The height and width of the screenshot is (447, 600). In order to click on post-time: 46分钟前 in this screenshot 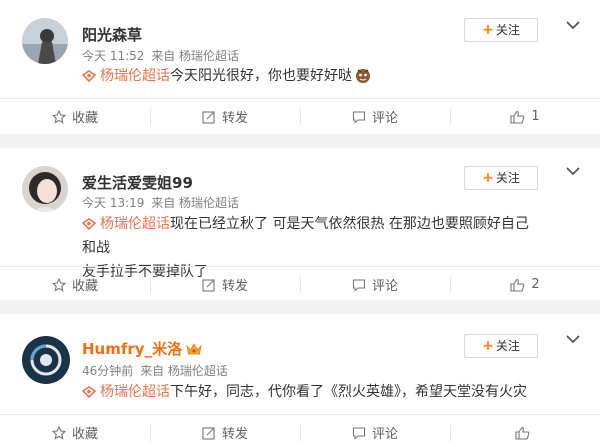, I will do `click(107, 371)`.